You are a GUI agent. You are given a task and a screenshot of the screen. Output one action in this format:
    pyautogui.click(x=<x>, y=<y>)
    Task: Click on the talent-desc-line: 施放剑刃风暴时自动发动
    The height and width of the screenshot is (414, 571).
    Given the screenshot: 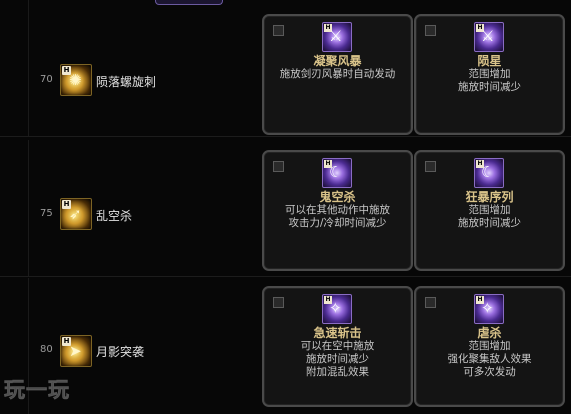 What is the action you would take?
    pyautogui.click(x=337, y=74)
    